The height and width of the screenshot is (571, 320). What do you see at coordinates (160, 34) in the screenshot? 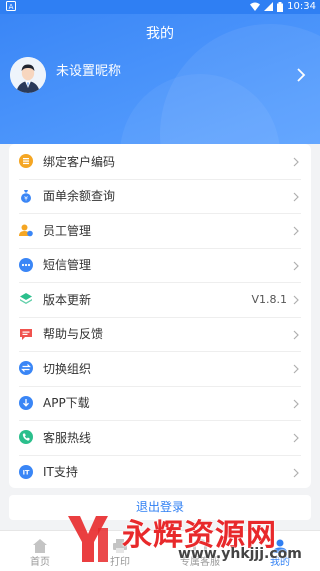
I see `page-title: 我的` at bounding box center [160, 34].